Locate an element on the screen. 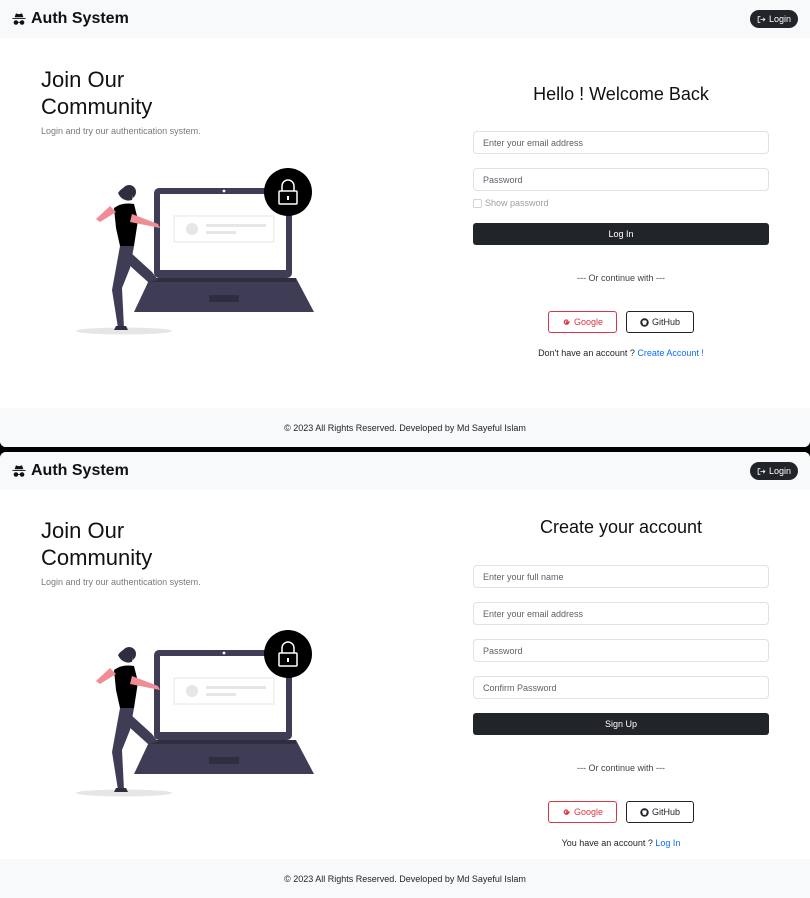 Image resolution: width=810 pixels, height=898 pixels. confirm-password-field is located at coordinates (621, 687).